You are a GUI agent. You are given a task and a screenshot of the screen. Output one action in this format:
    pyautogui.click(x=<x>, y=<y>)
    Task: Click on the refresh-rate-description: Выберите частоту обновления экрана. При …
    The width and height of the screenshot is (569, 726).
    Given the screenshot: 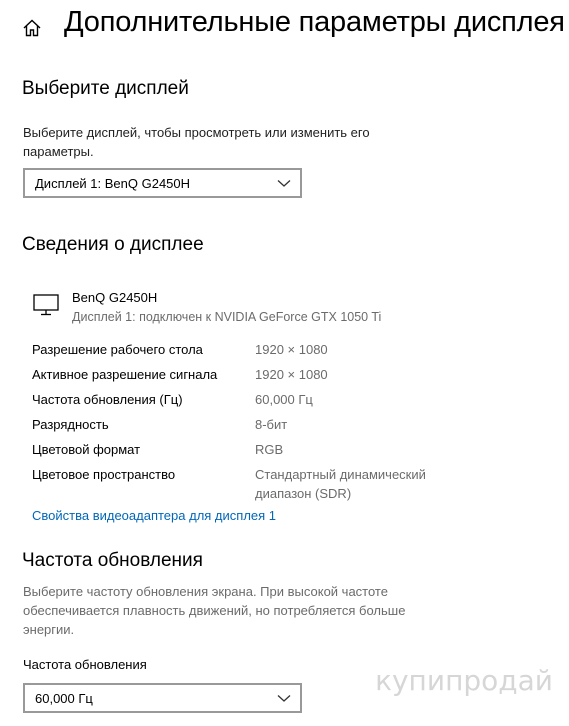 What is the action you would take?
    pyautogui.click(x=214, y=610)
    